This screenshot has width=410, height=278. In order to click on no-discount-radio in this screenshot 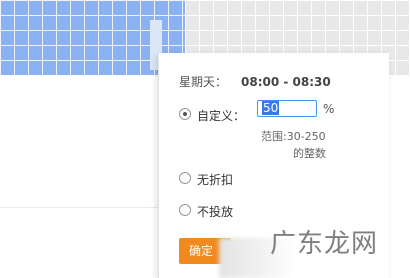, I will do `click(185, 178)`.